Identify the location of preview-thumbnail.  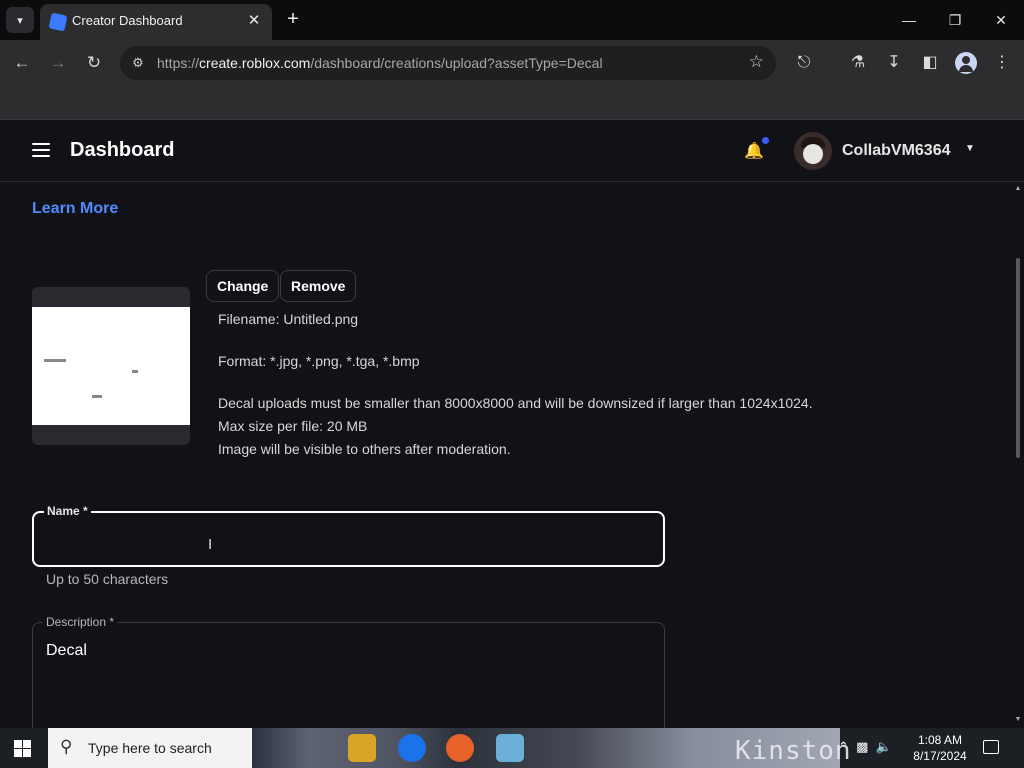
(111, 366).